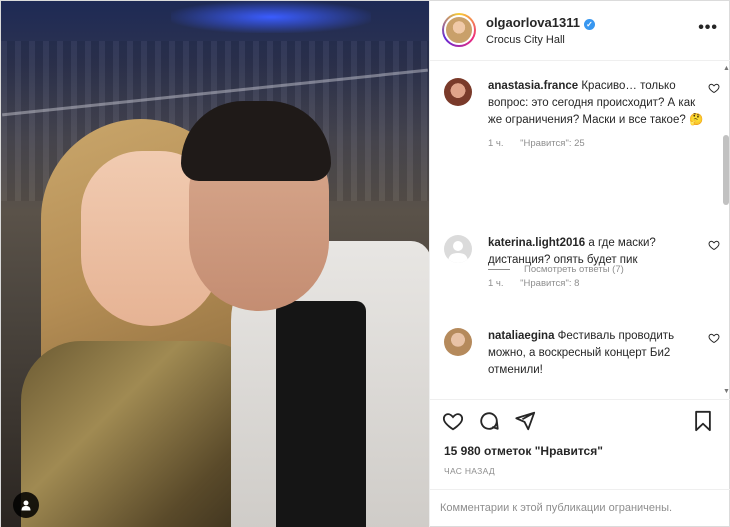 This screenshot has width=730, height=527. I want to click on author-username: olgaorlova1311 ✓, so click(540, 22).